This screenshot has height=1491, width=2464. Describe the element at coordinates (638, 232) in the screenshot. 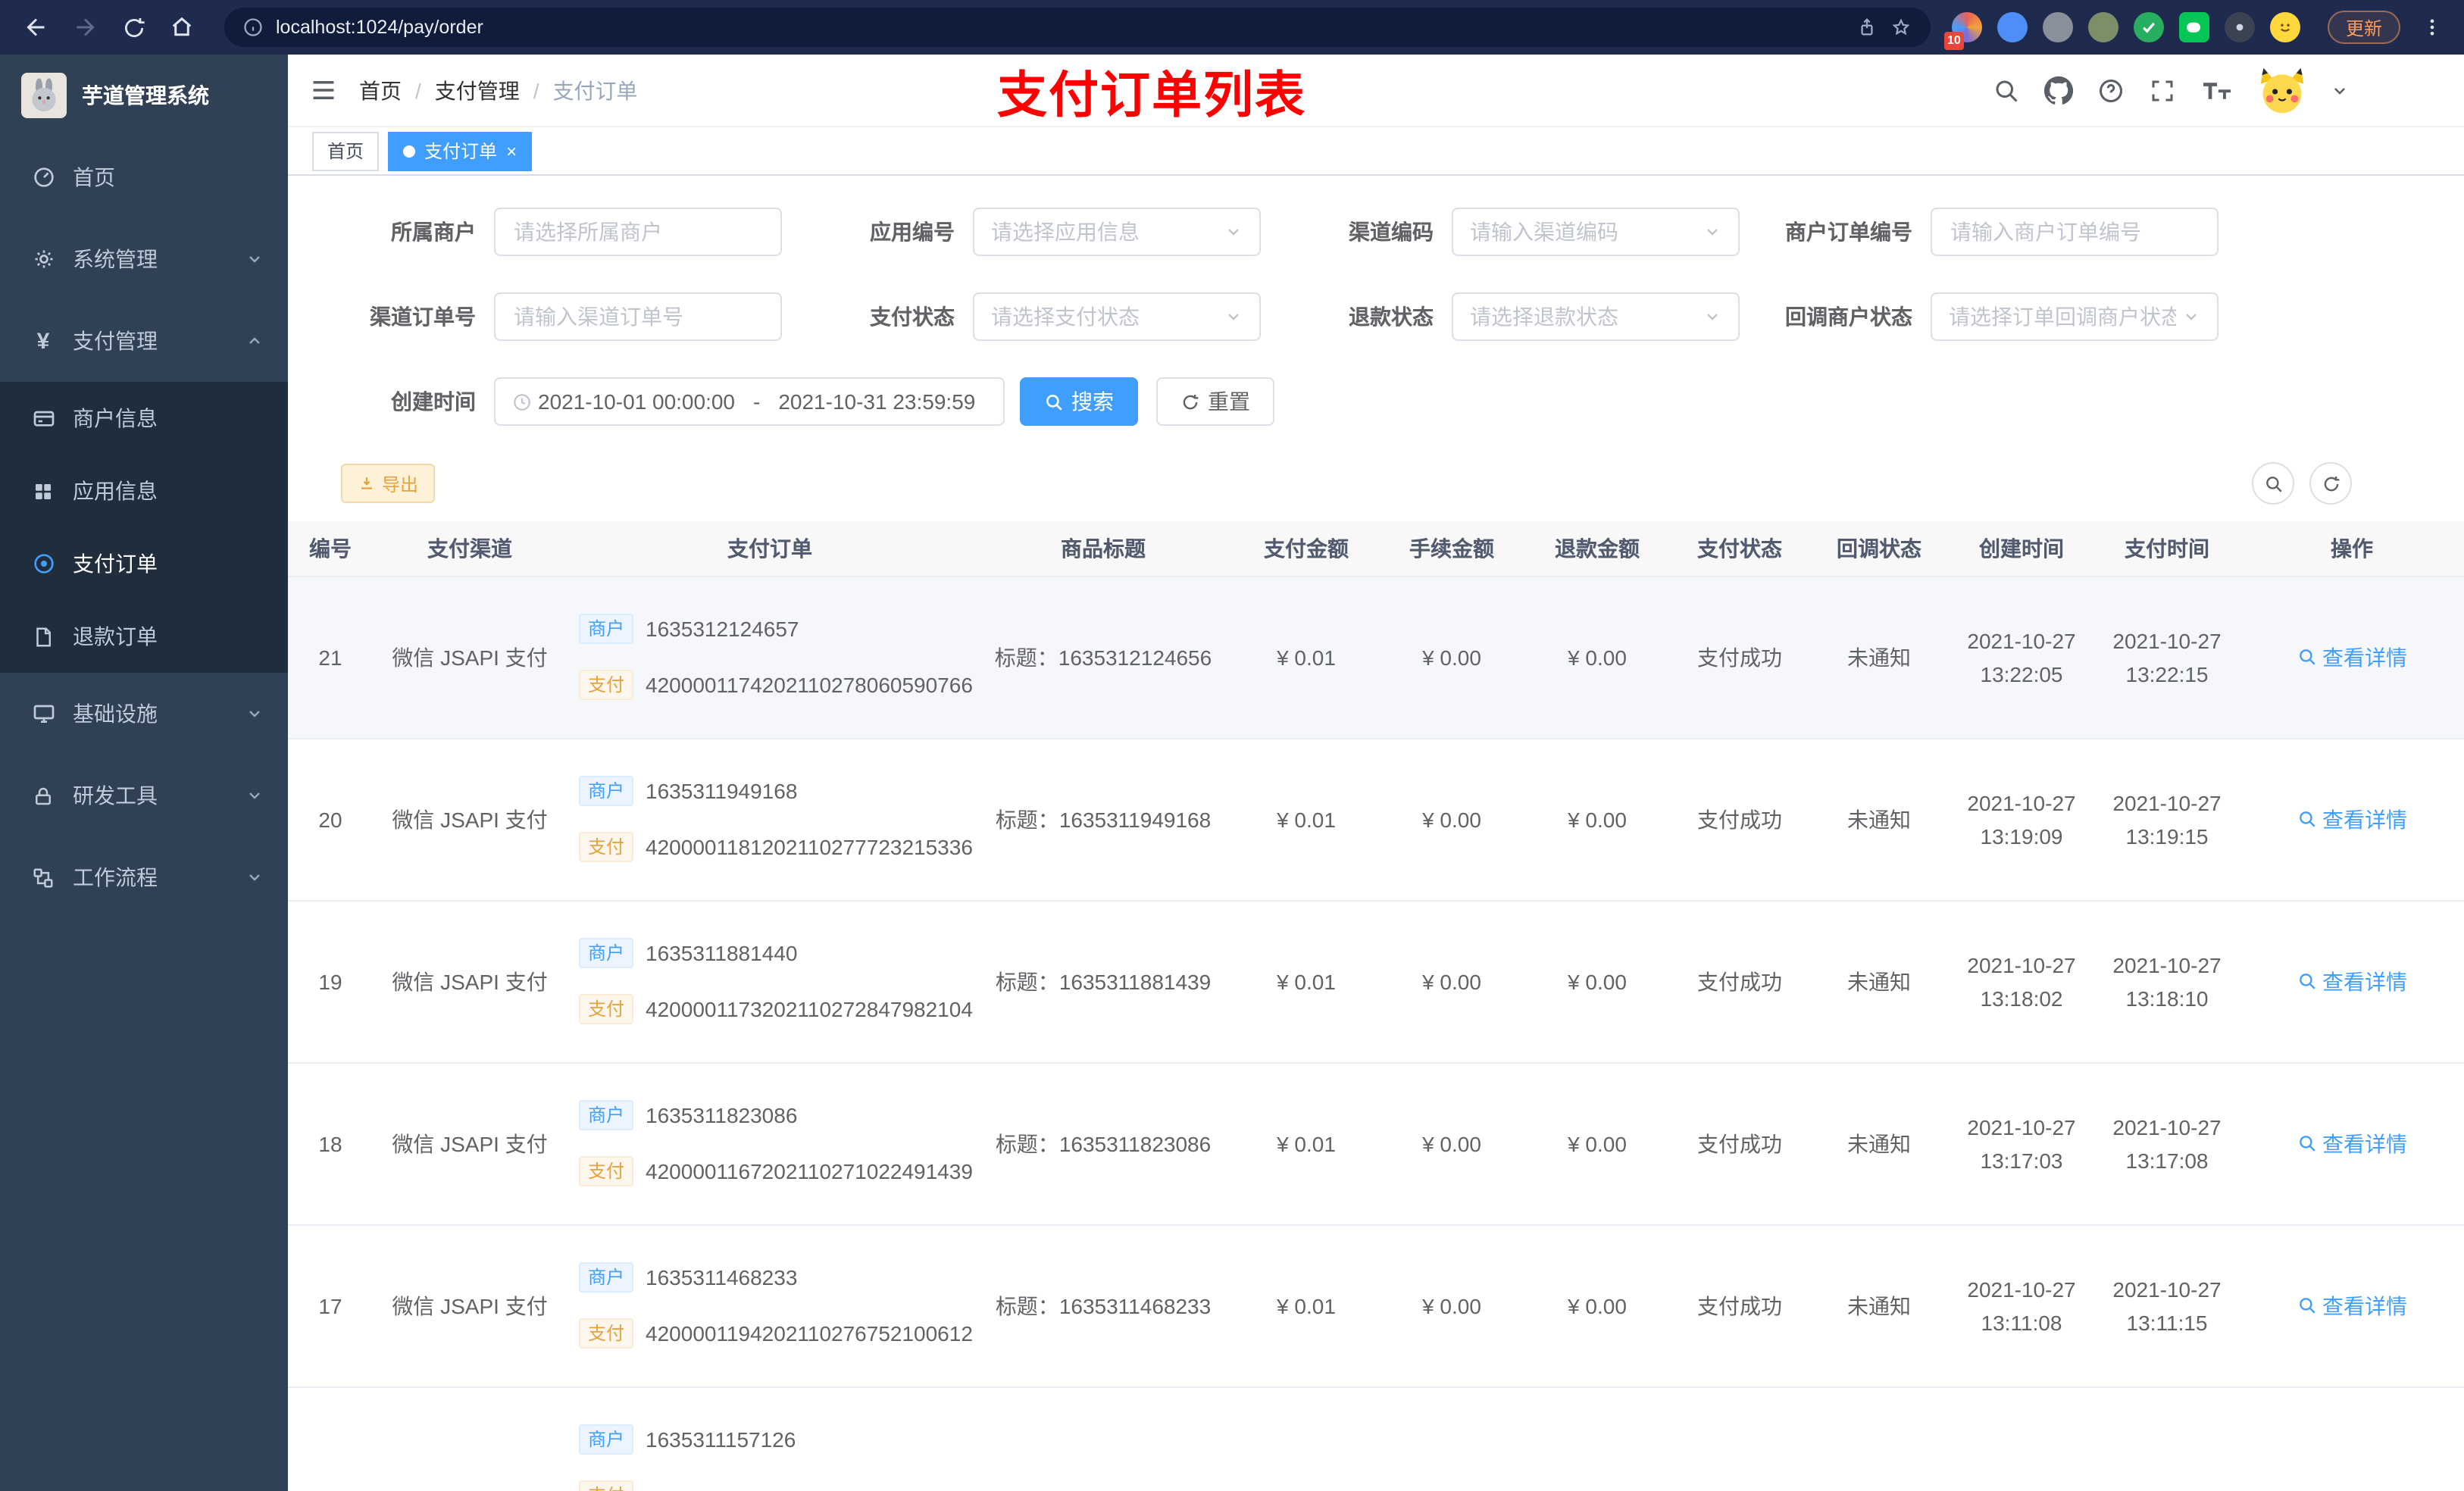

I see `merchant-select-input` at that location.